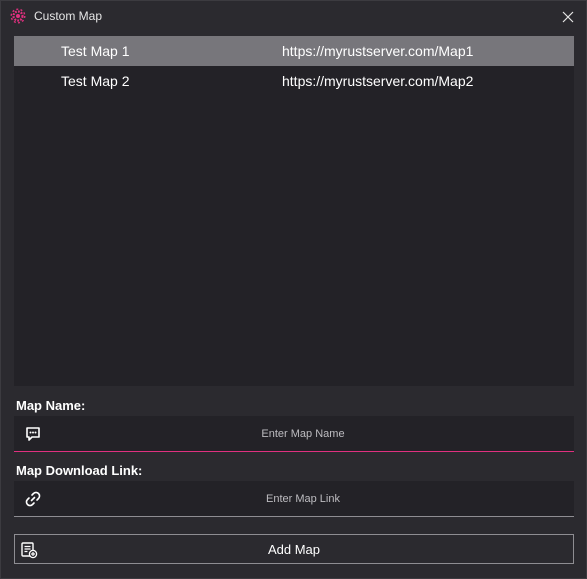  I want to click on map-name-field, so click(294, 434).